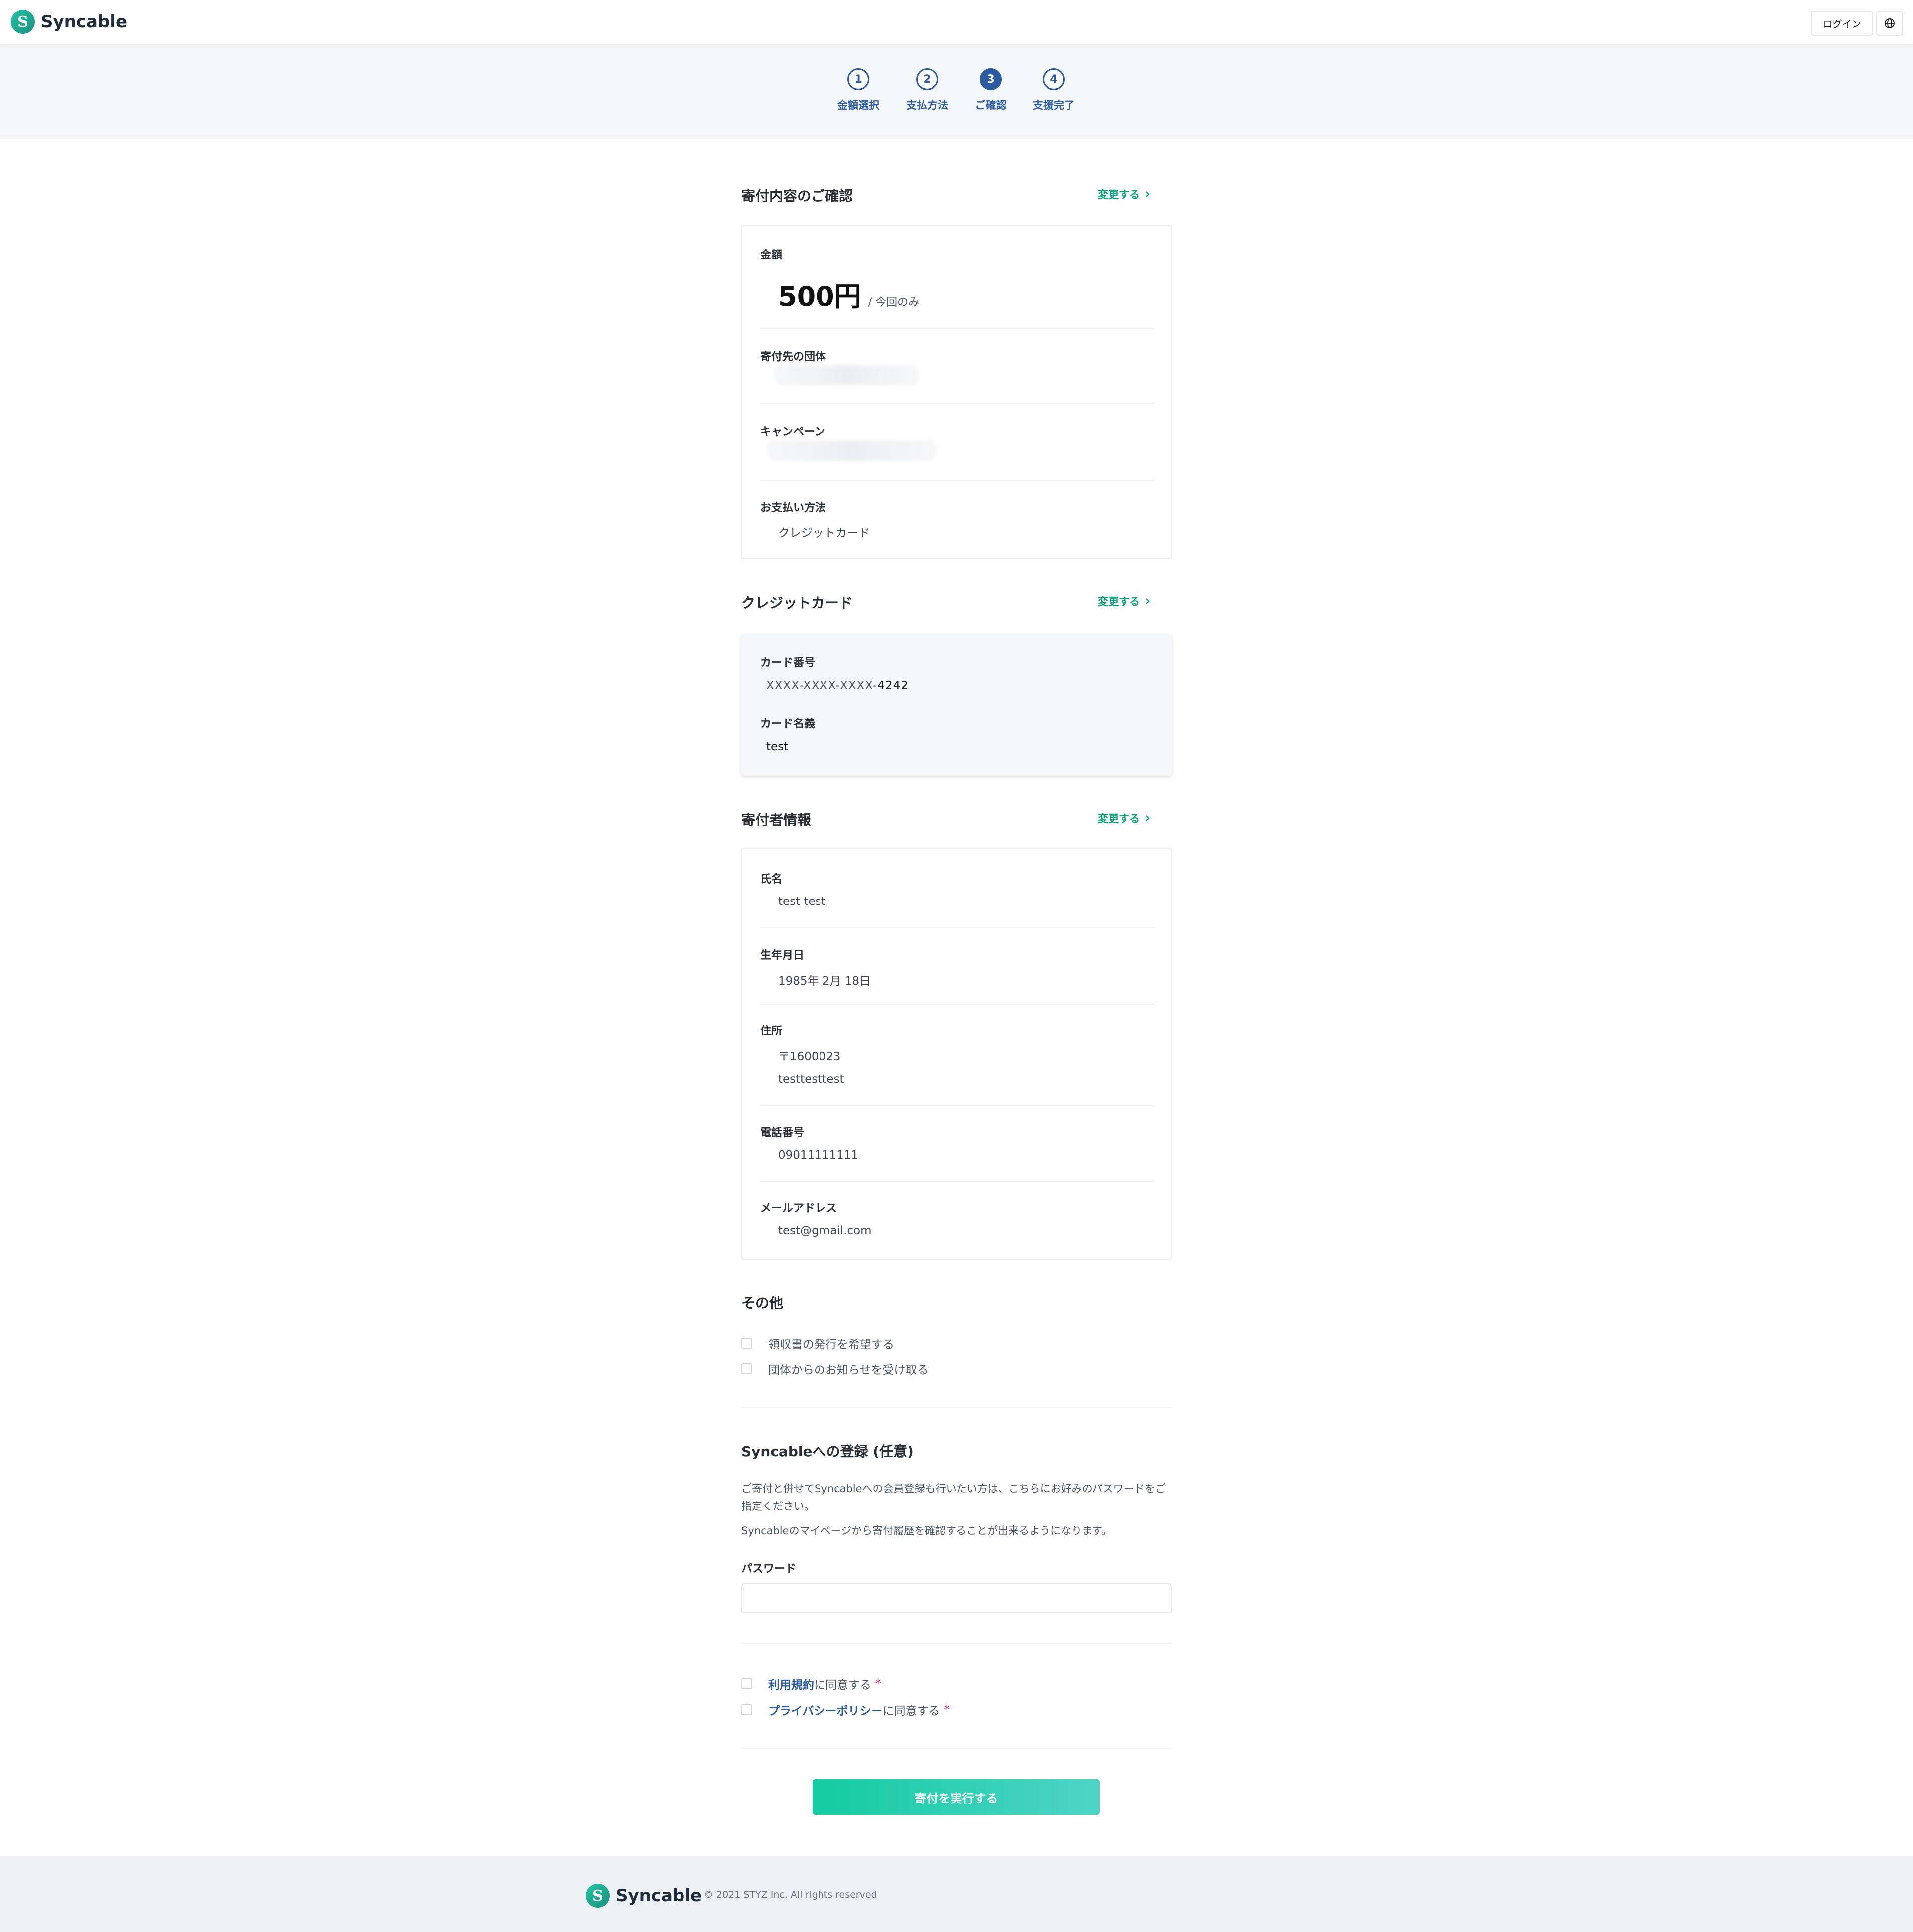  What do you see at coordinates (84, 22) in the screenshot?
I see `brand-name: Syncable` at bounding box center [84, 22].